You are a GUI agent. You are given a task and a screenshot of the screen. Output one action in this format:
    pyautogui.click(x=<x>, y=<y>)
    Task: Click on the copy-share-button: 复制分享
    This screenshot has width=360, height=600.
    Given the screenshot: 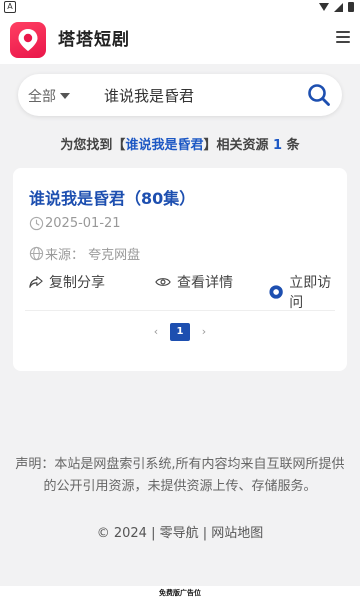 What is the action you would take?
    pyautogui.click(x=67, y=282)
    